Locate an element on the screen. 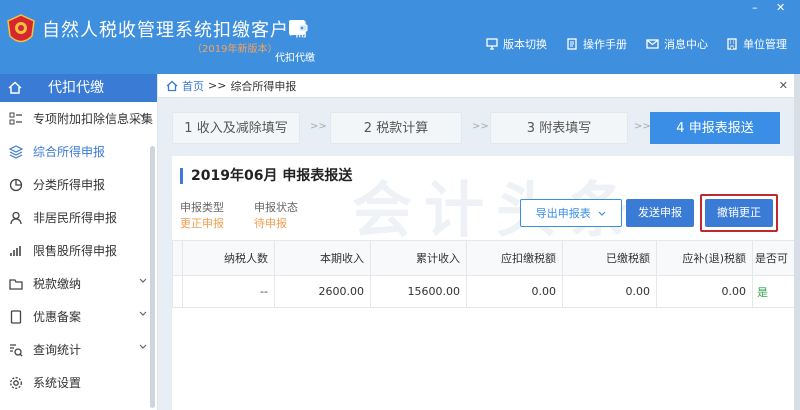 This screenshot has width=800, height=410. sidebar-item-nonresident-income: 非居民所得申报 is located at coordinates (78, 217).